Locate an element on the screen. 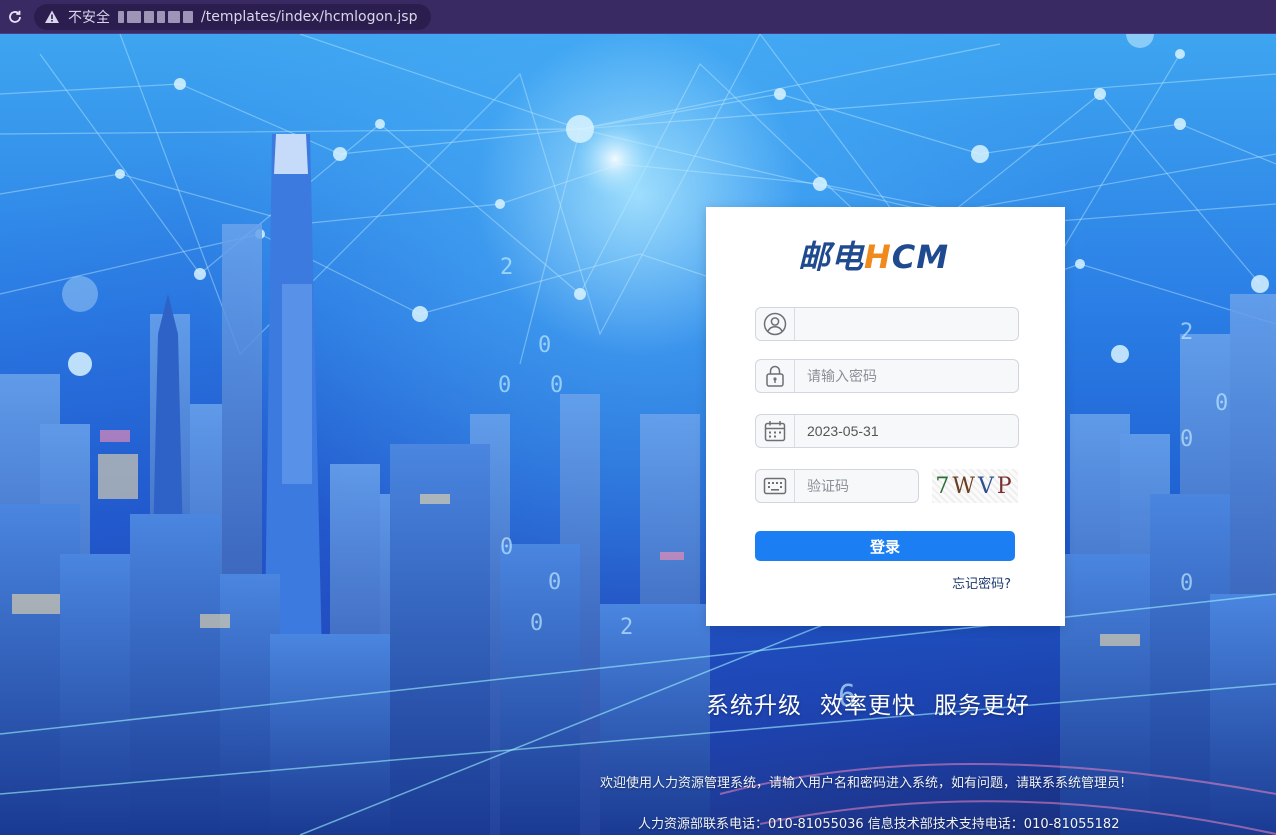 The width and height of the screenshot is (1276, 835). slogan-item: 效率更快 is located at coordinates (868, 706).